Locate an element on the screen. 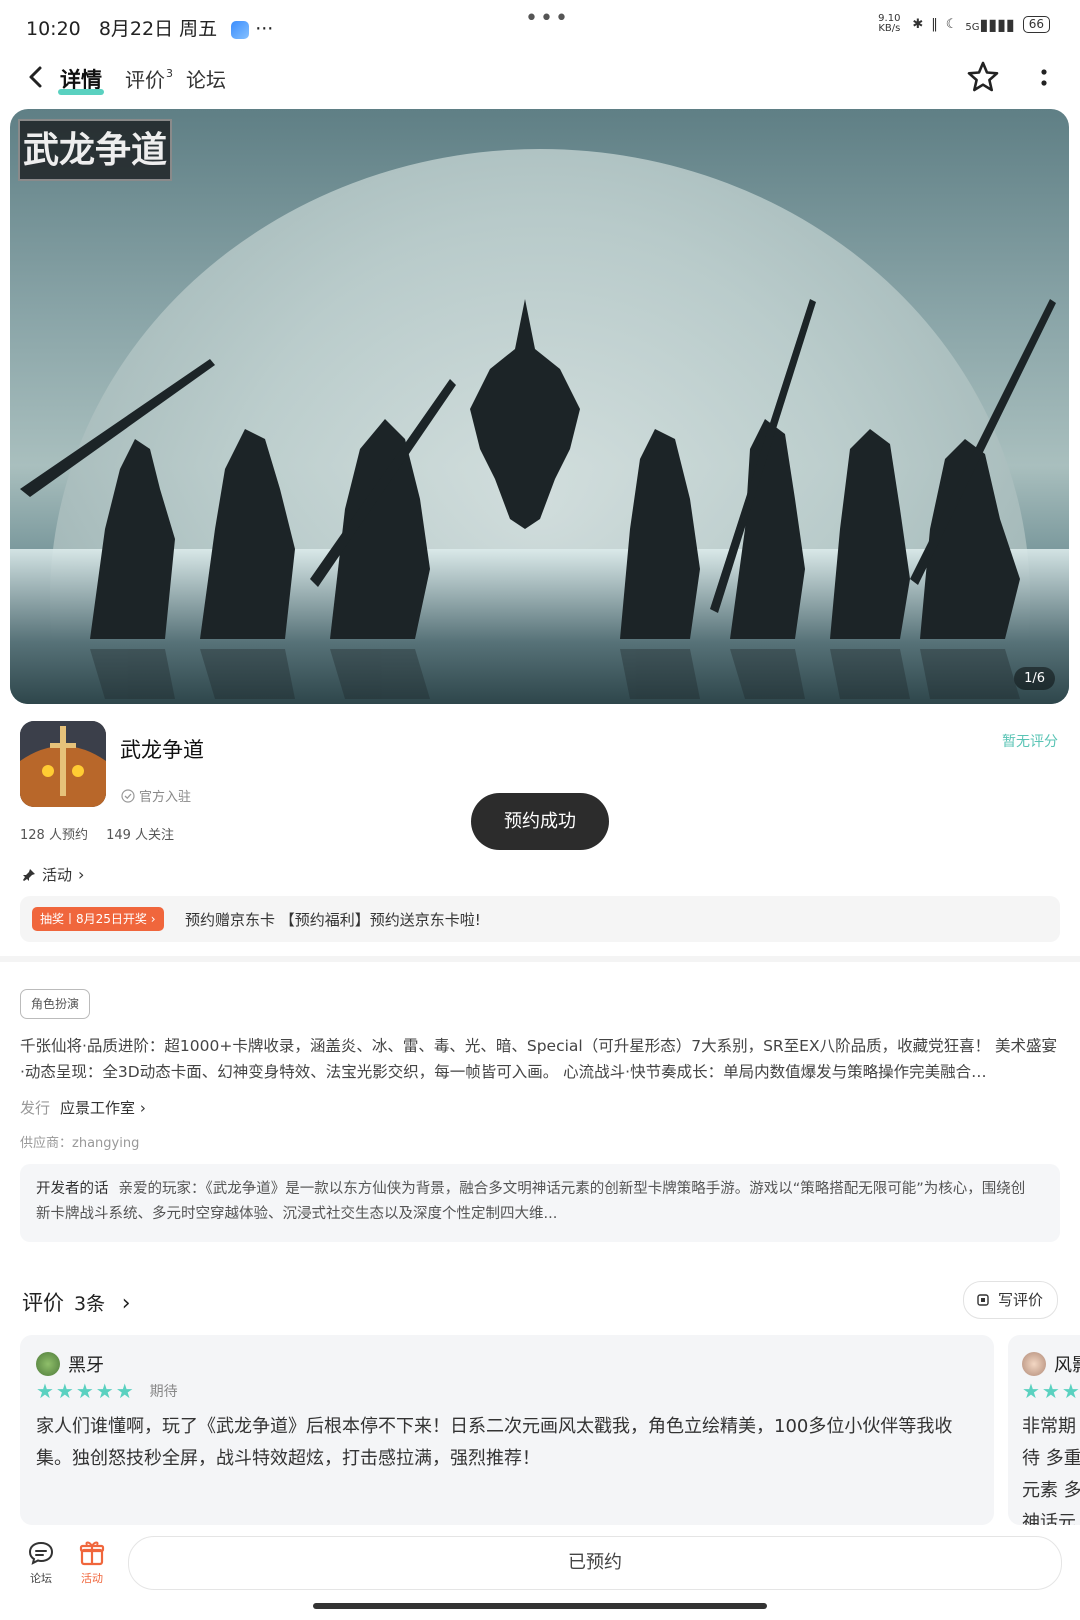  review-stars: ★★★★★ is located at coordinates (86, 1391).